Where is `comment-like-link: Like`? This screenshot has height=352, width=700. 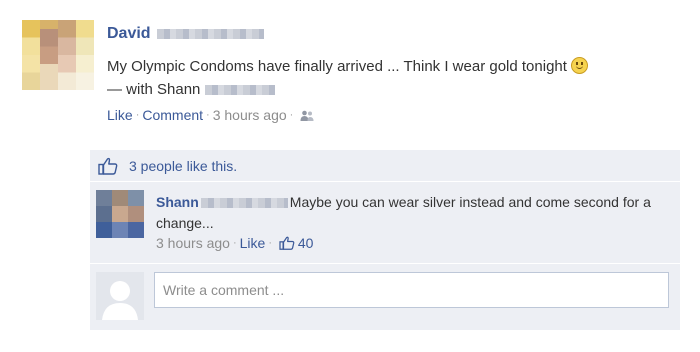 comment-like-link: Like is located at coordinates (253, 243).